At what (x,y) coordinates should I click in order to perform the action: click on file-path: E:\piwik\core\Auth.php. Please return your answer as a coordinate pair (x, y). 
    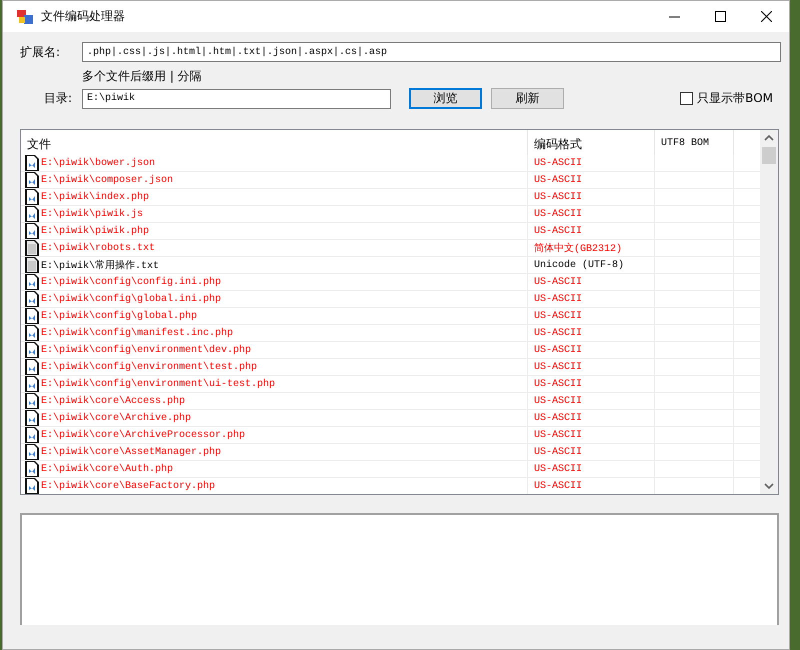
    Looking at the image, I should click on (107, 469).